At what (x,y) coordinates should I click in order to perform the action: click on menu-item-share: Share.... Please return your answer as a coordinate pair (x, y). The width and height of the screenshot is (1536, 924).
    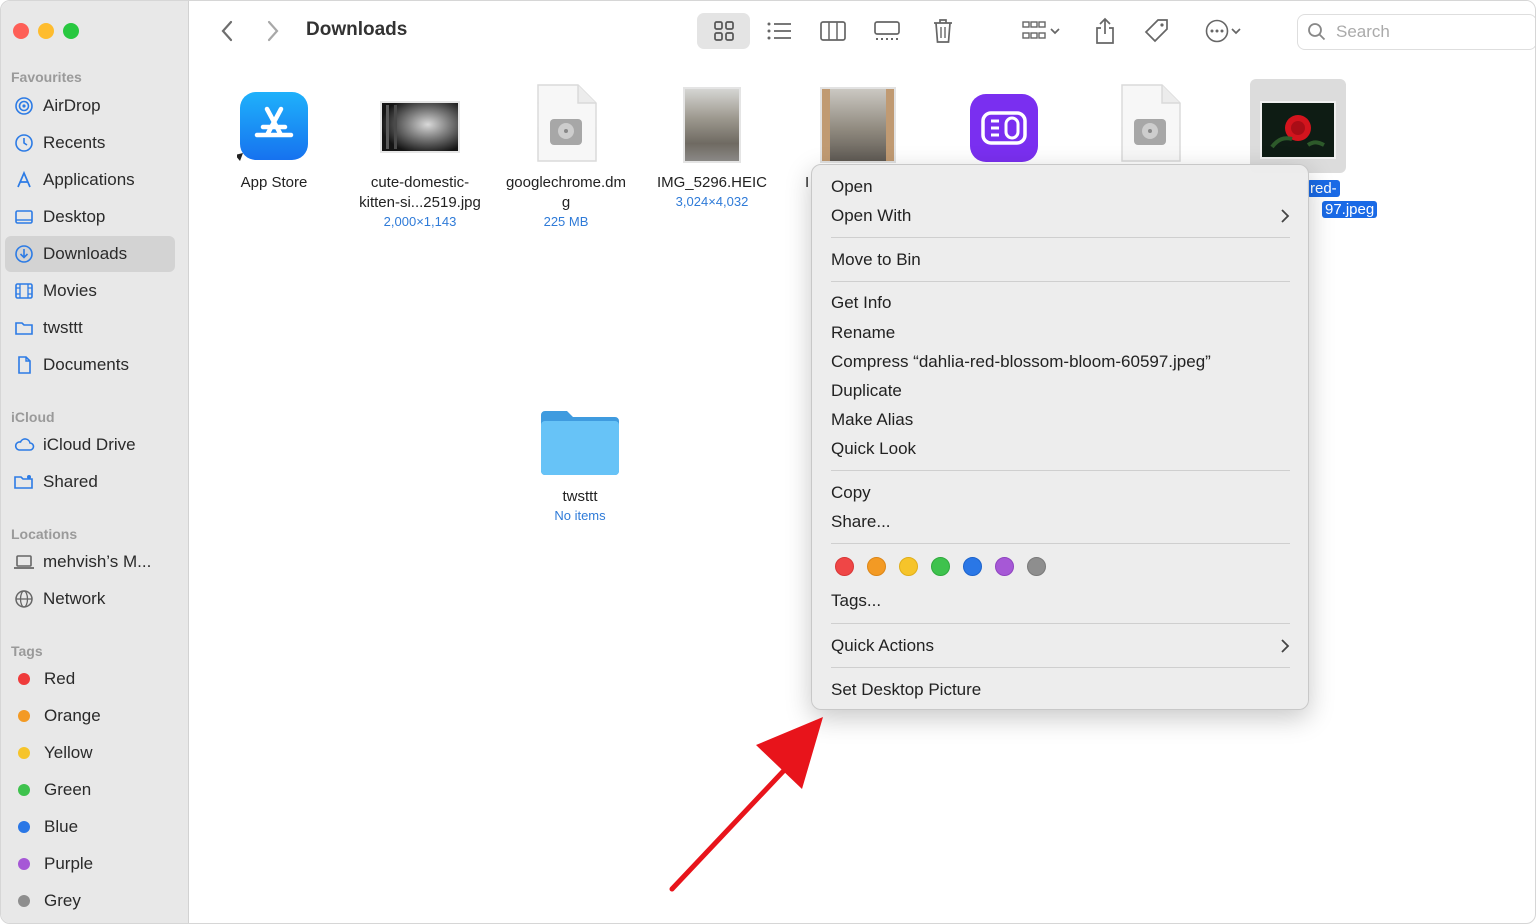
    Looking at the image, I should click on (1060, 522).